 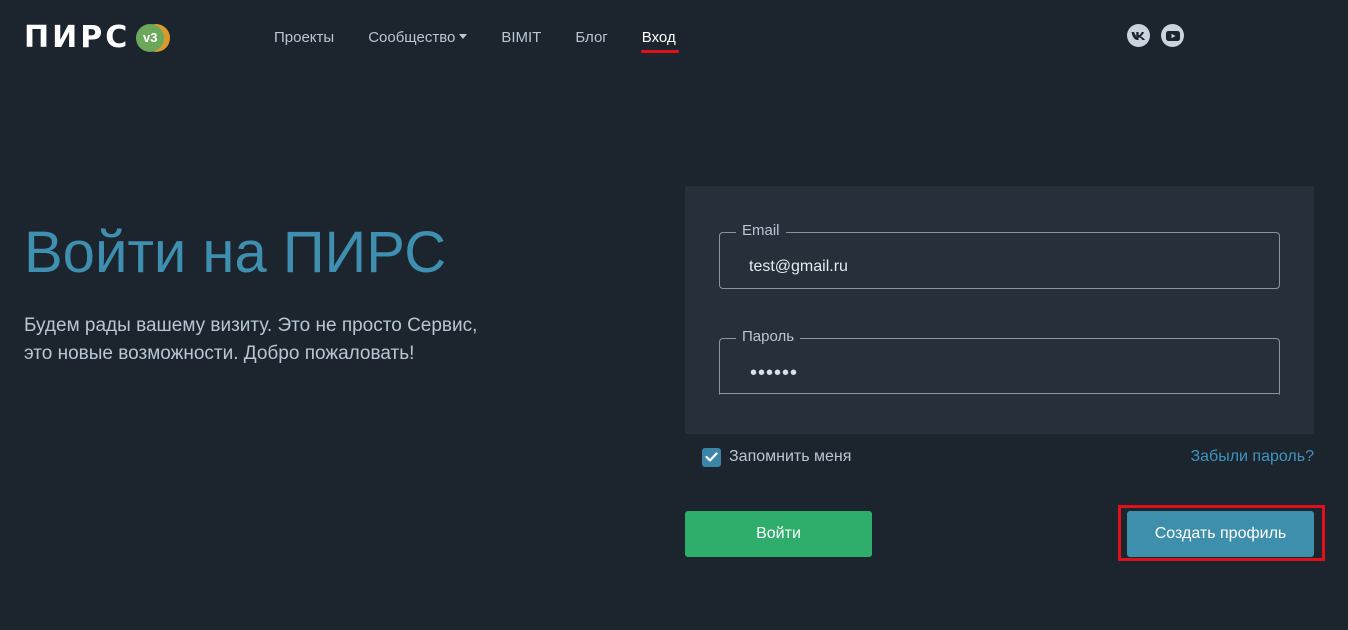 What do you see at coordinates (1138, 35) in the screenshot?
I see `vk-icon` at bounding box center [1138, 35].